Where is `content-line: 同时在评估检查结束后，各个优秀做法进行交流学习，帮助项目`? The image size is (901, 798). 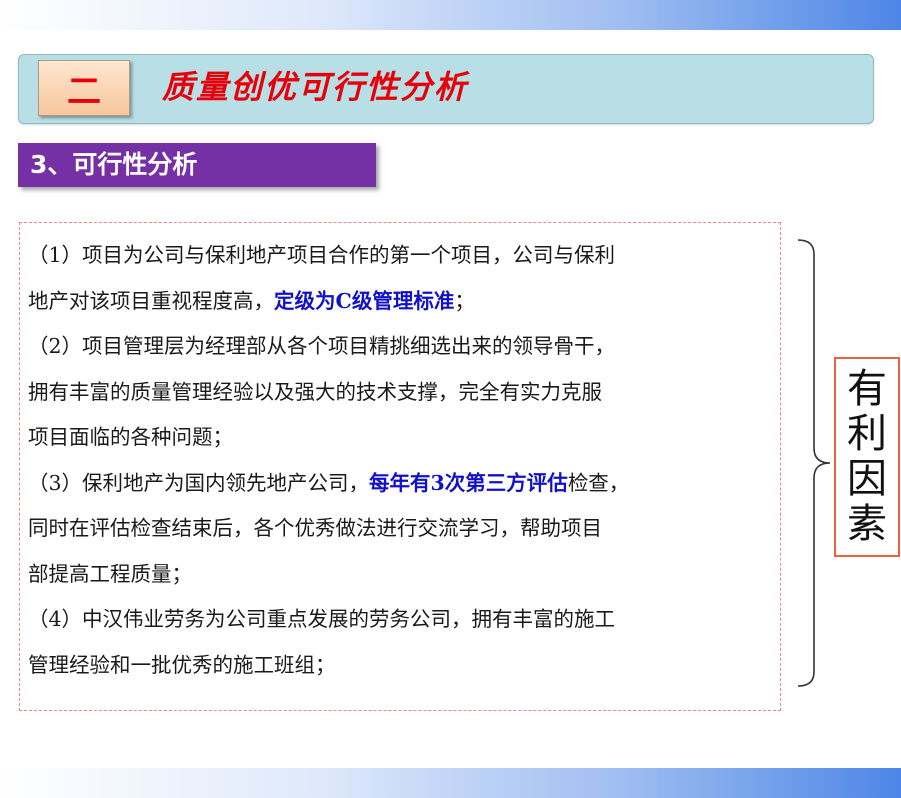
content-line: 同时在评估检查结束后，各个优秀做法进行交流学习，帮助项目 is located at coordinates (315, 528).